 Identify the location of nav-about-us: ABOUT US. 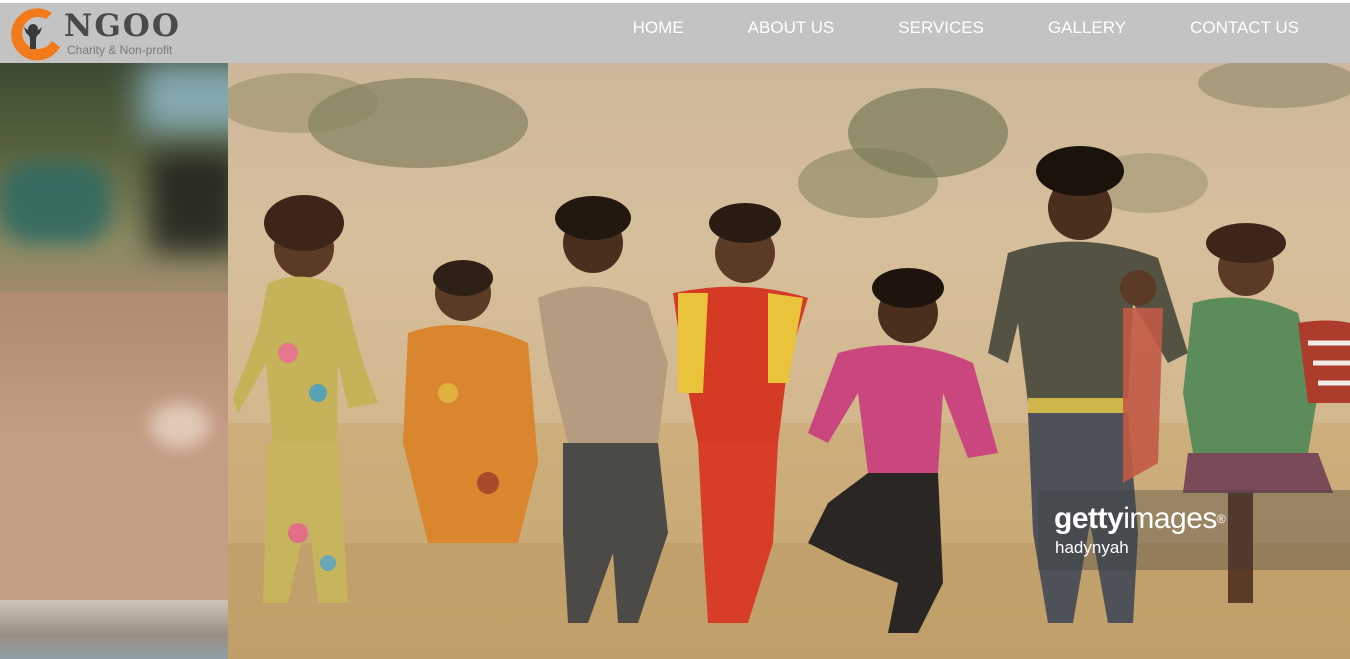
(791, 28).